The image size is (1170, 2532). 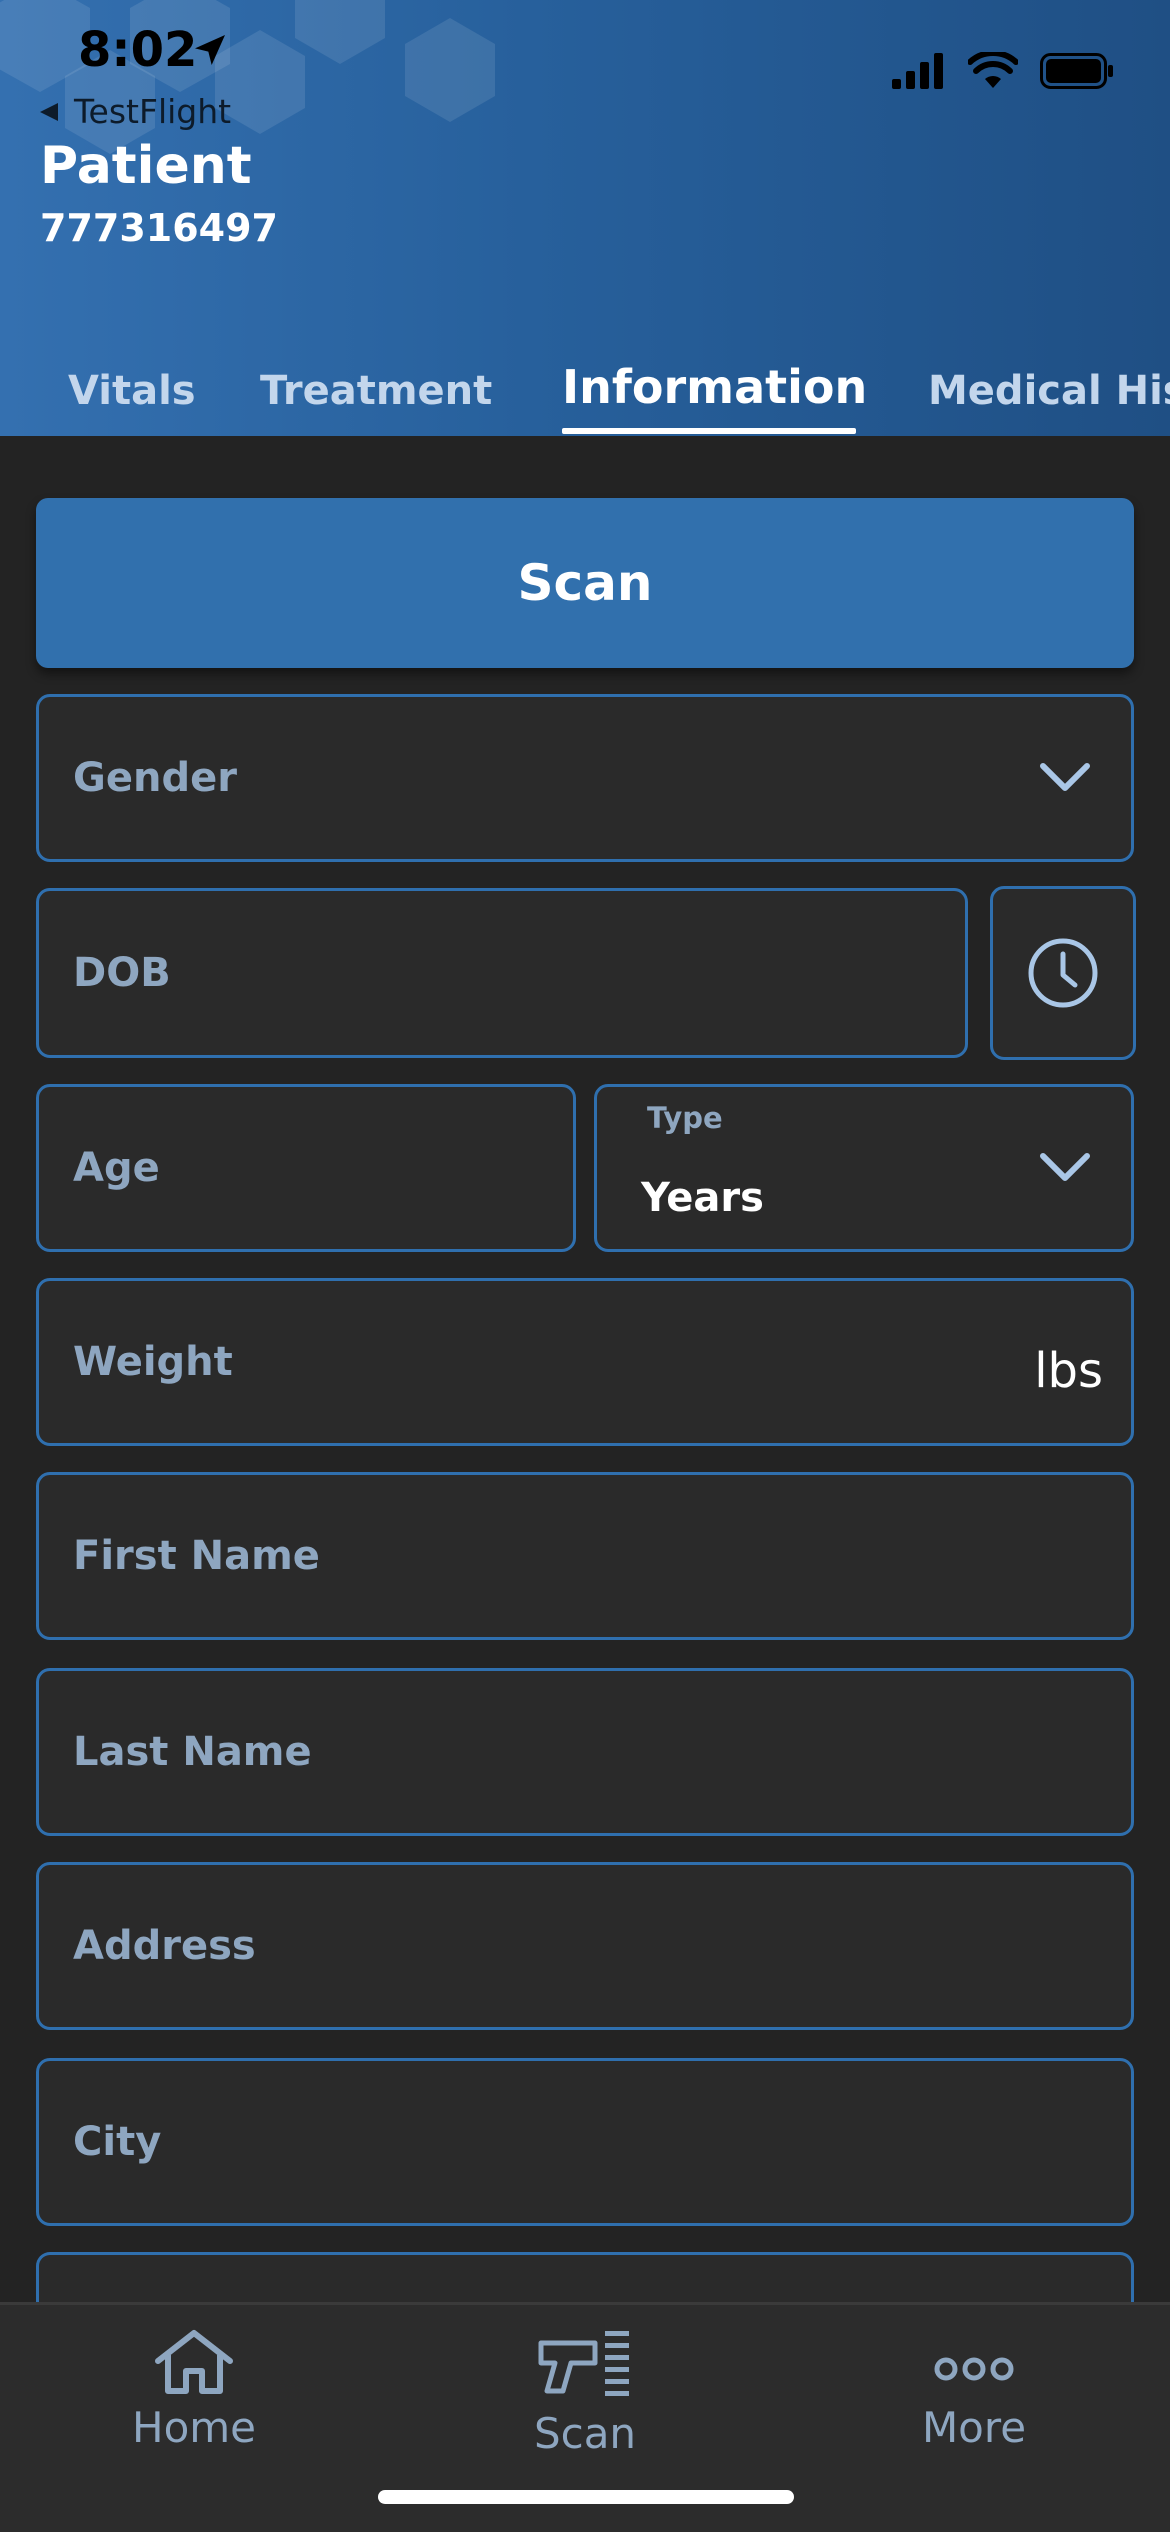 What do you see at coordinates (974, 2390) in the screenshot?
I see `nav-more: More` at bounding box center [974, 2390].